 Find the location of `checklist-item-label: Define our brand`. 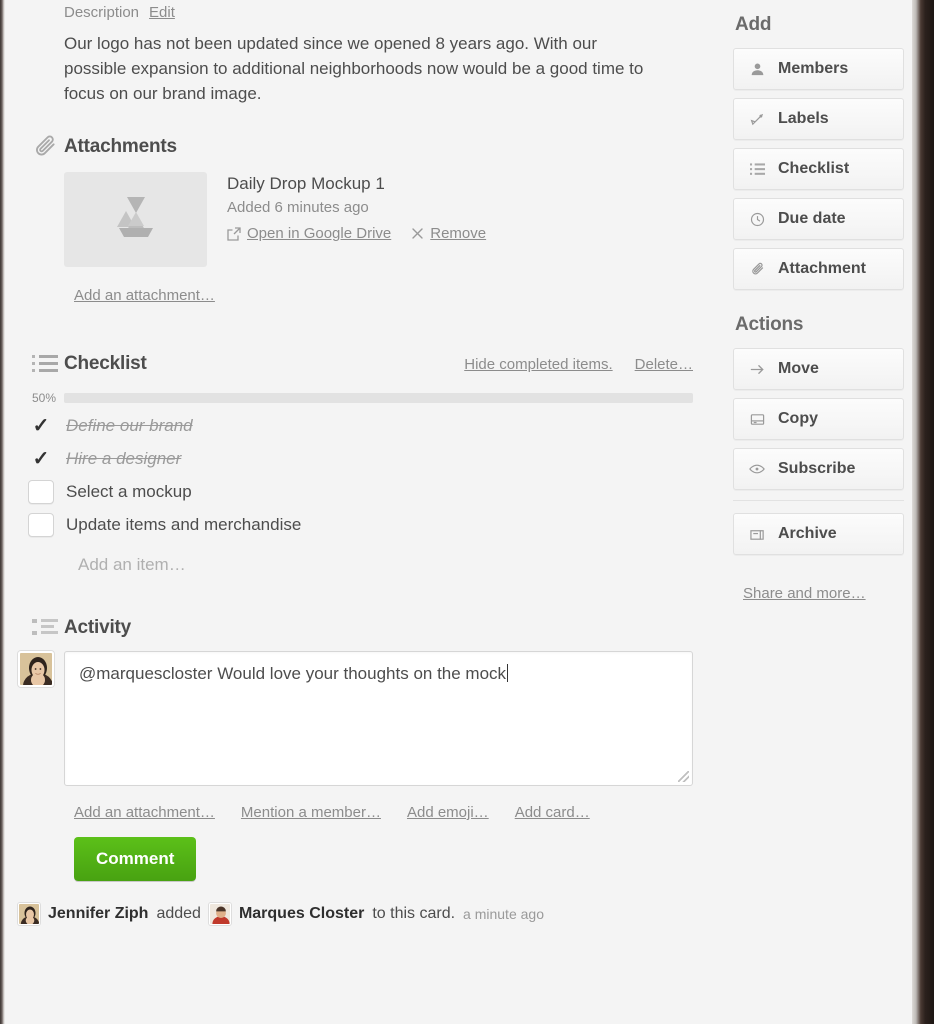

checklist-item-label: Define our brand is located at coordinates (129, 425).